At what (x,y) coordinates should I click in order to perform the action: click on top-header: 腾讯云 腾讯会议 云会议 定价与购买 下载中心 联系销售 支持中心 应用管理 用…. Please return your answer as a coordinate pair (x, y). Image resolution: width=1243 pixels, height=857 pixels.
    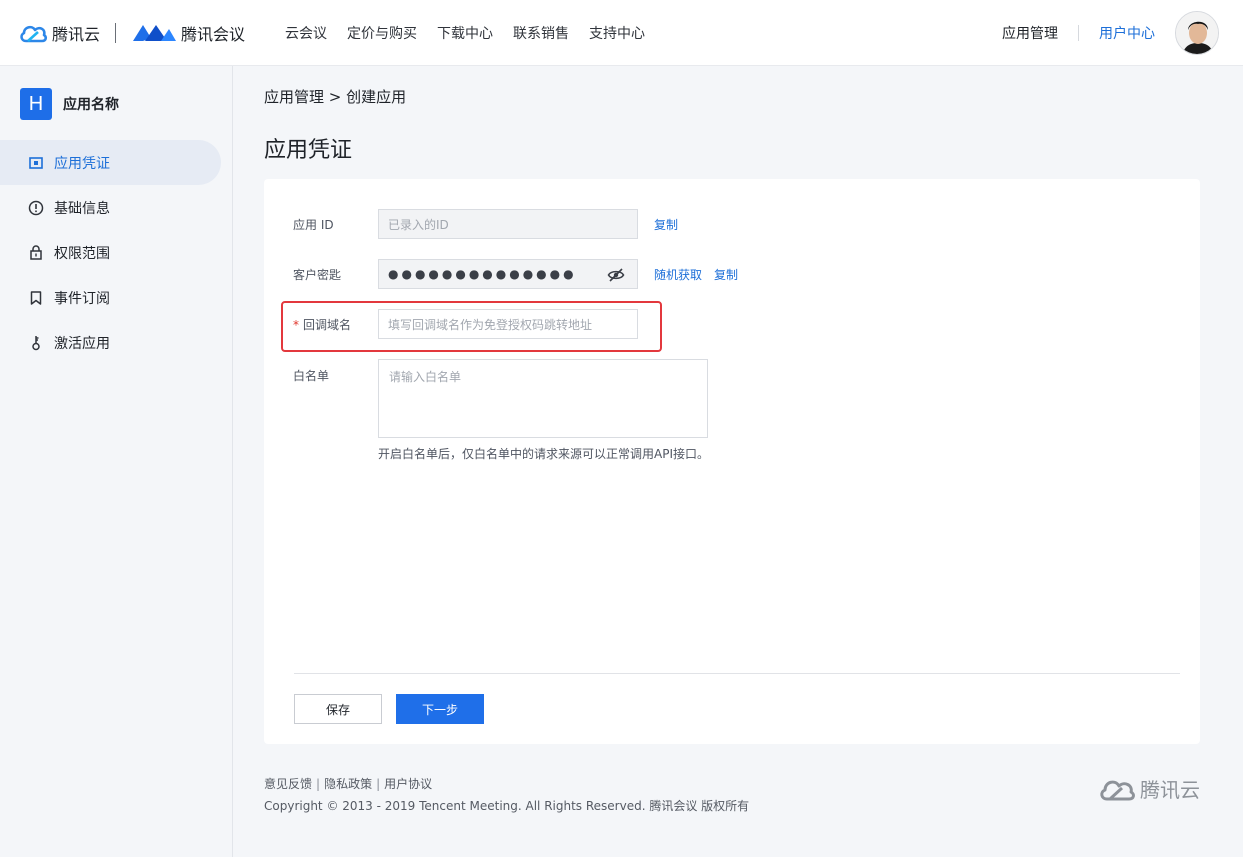
    Looking at the image, I should click on (621, 33).